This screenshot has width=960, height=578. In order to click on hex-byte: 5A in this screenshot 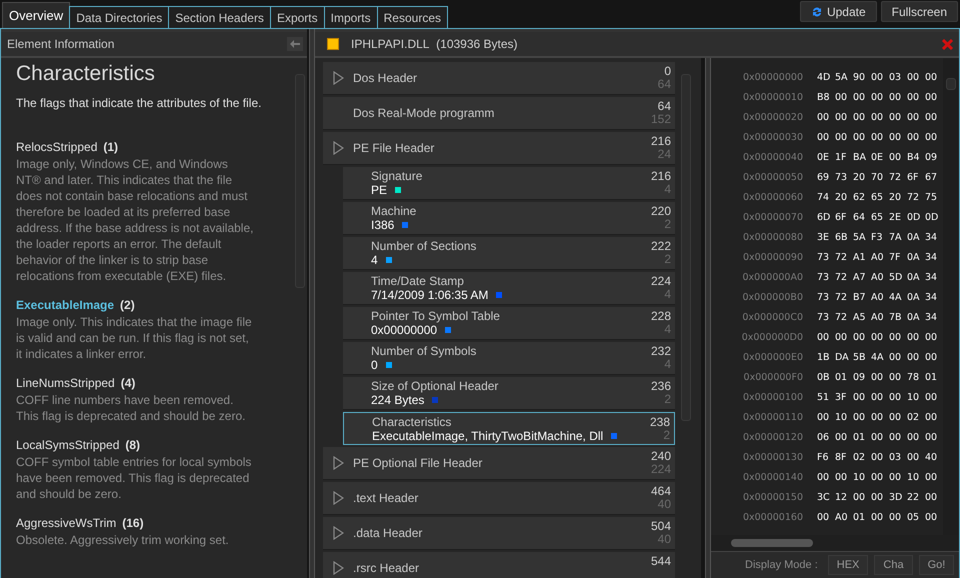, I will do `click(842, 77)`.